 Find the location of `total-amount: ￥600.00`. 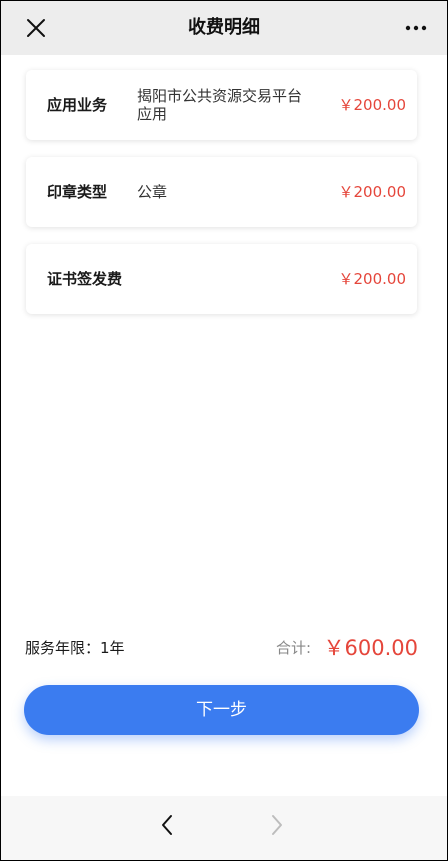

total-amount: ￥600.00 is located at coordinates (370, 648).